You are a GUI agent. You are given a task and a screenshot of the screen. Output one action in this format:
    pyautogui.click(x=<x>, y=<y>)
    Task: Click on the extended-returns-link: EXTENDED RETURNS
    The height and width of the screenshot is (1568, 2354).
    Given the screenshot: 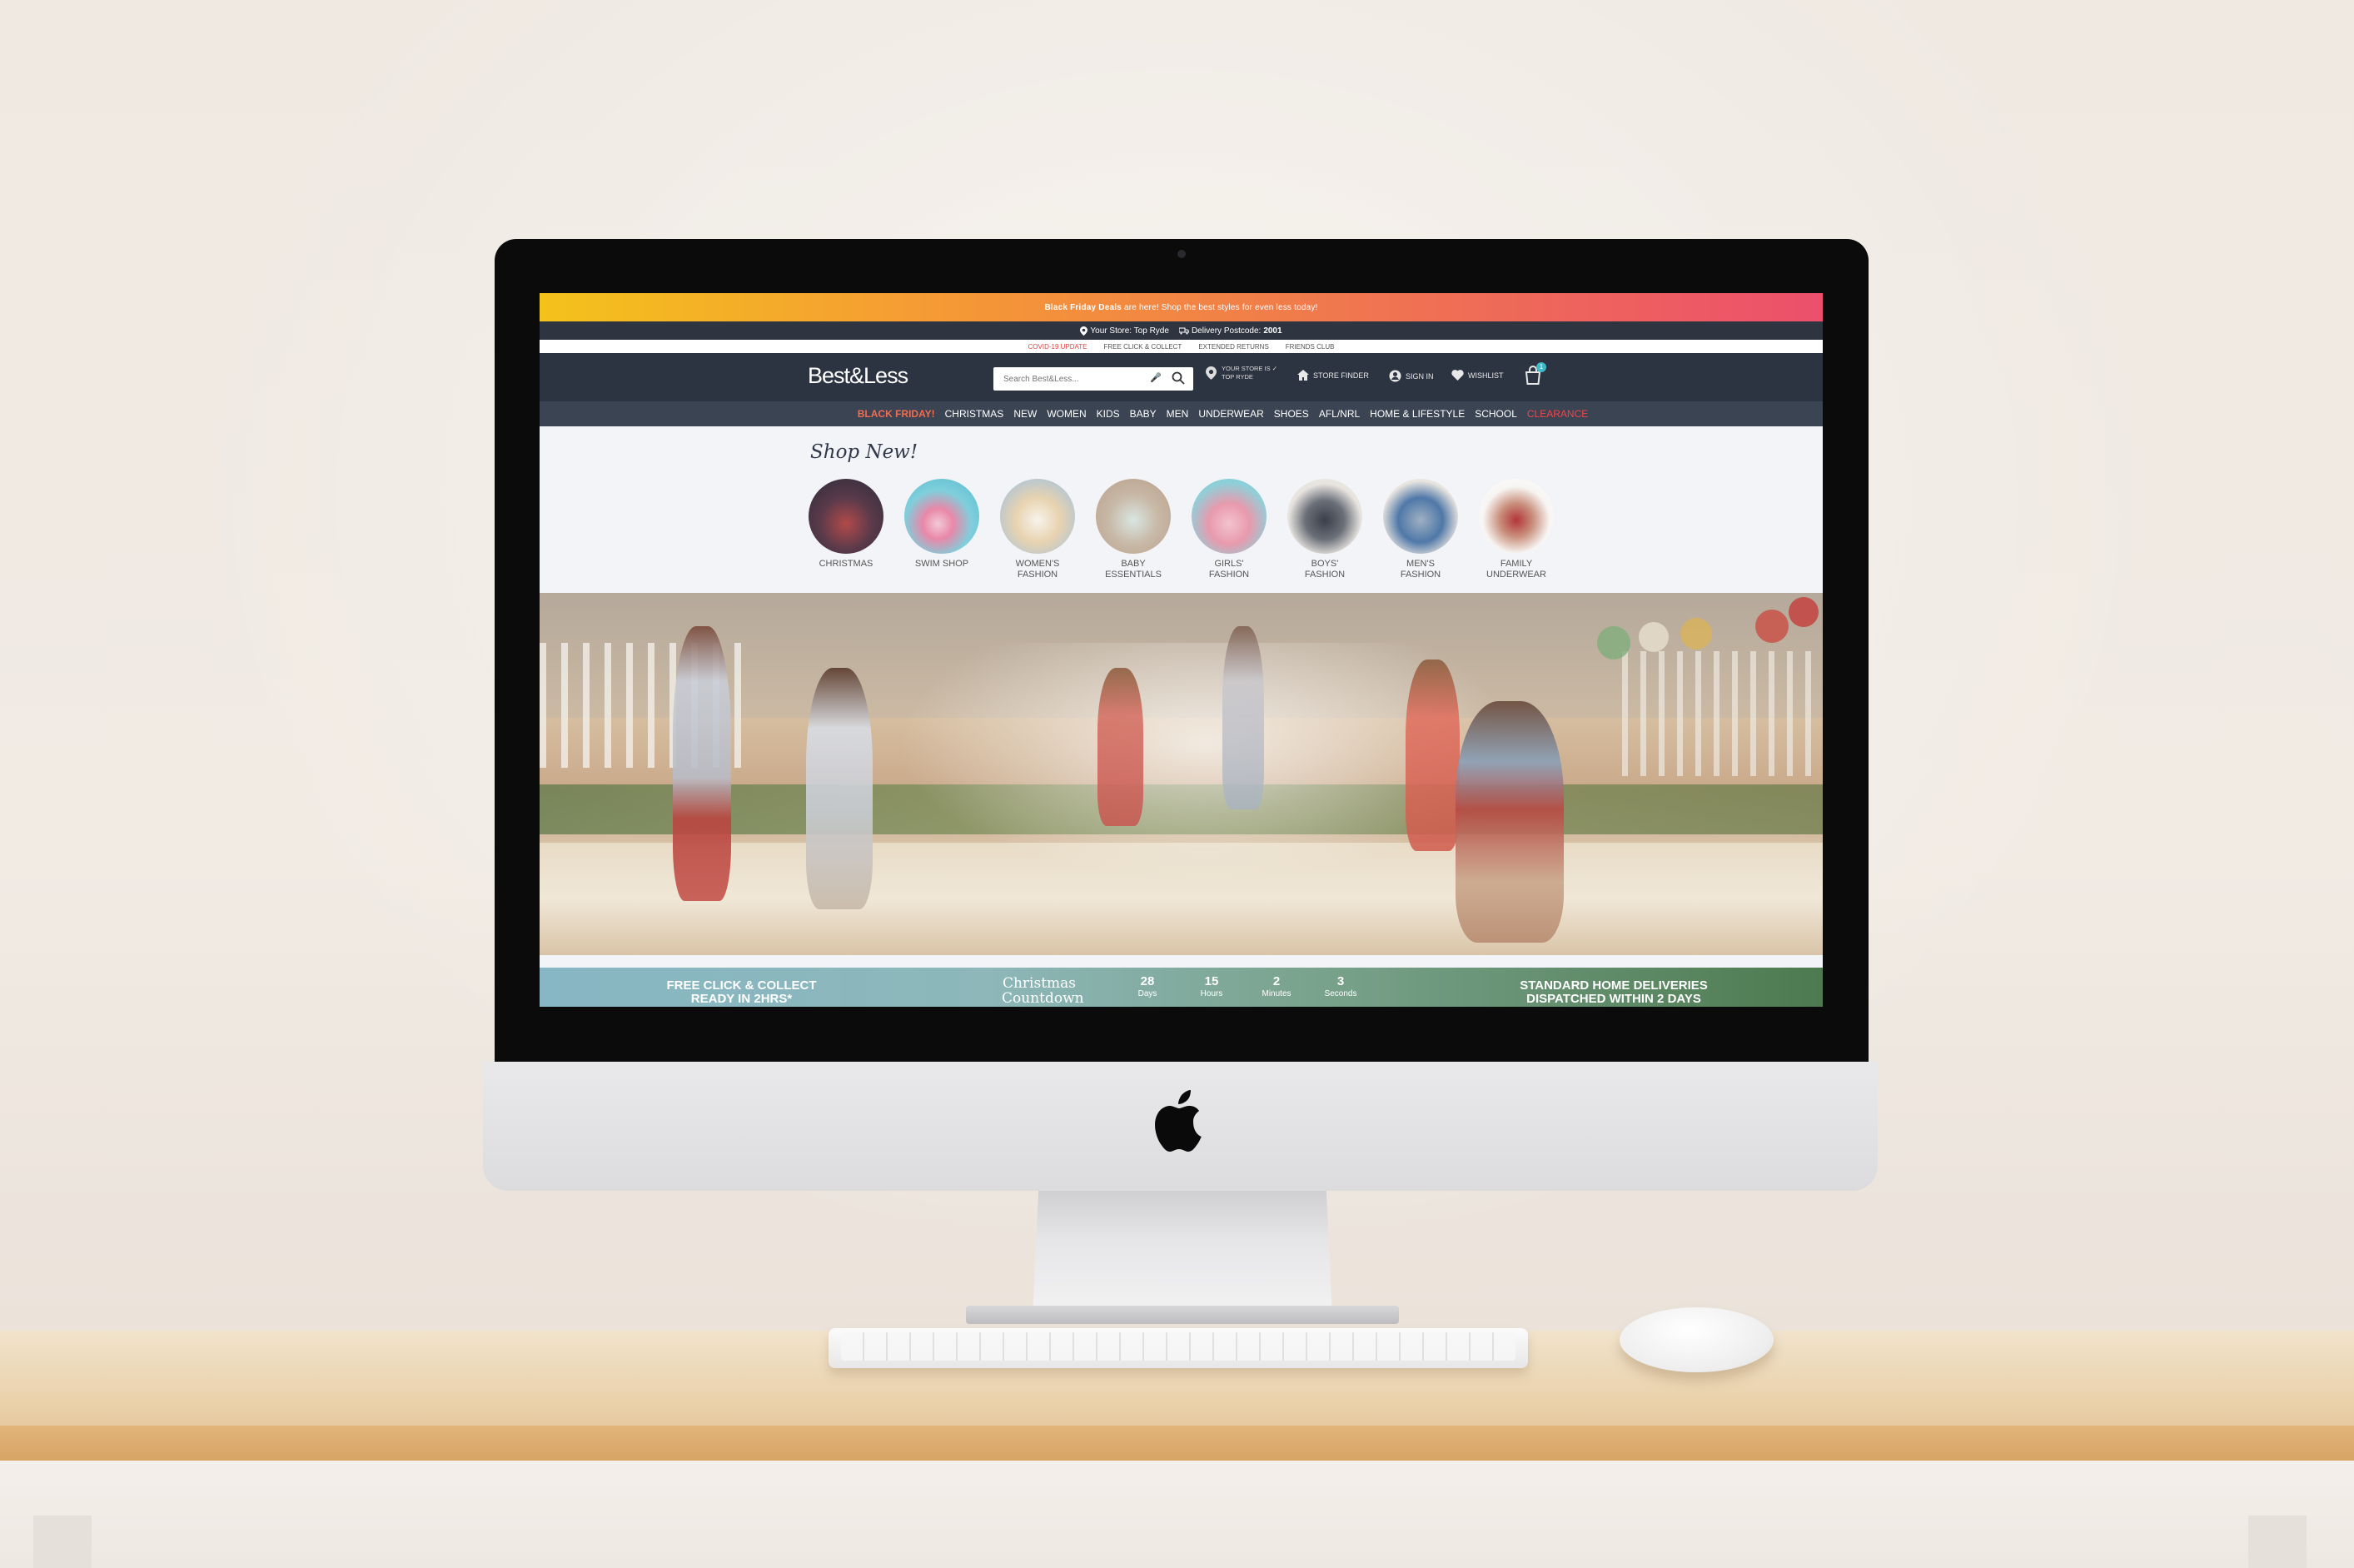 What is the action you would take?
    pyautogui.click(x=1233, y=347)
    